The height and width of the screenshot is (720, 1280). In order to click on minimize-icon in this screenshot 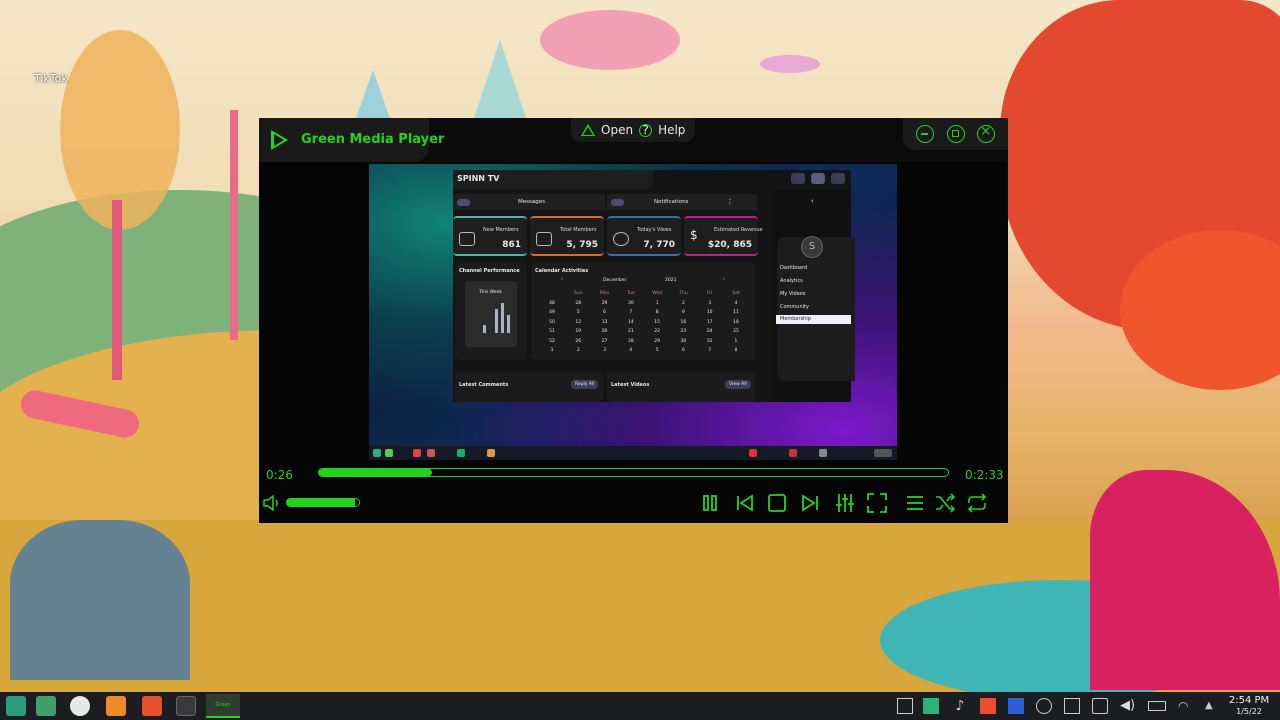, I will do `click(924, 134)`.